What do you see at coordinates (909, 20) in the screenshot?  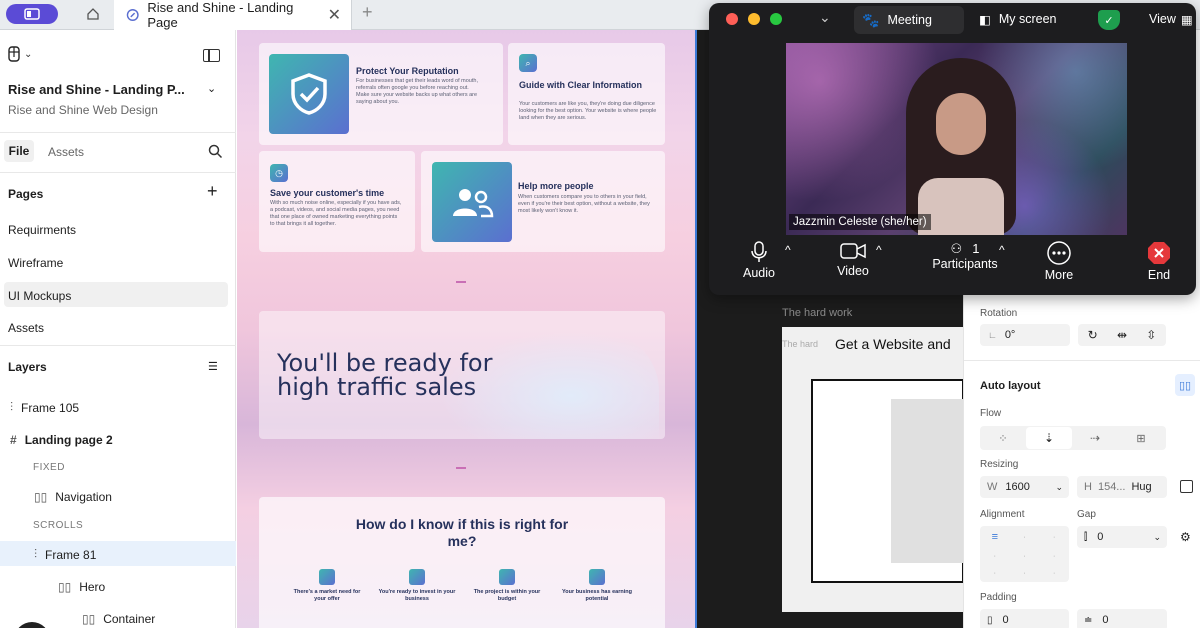 I see `tab-meeting: 🐾 Meeting` at bounding box center [909, 20].